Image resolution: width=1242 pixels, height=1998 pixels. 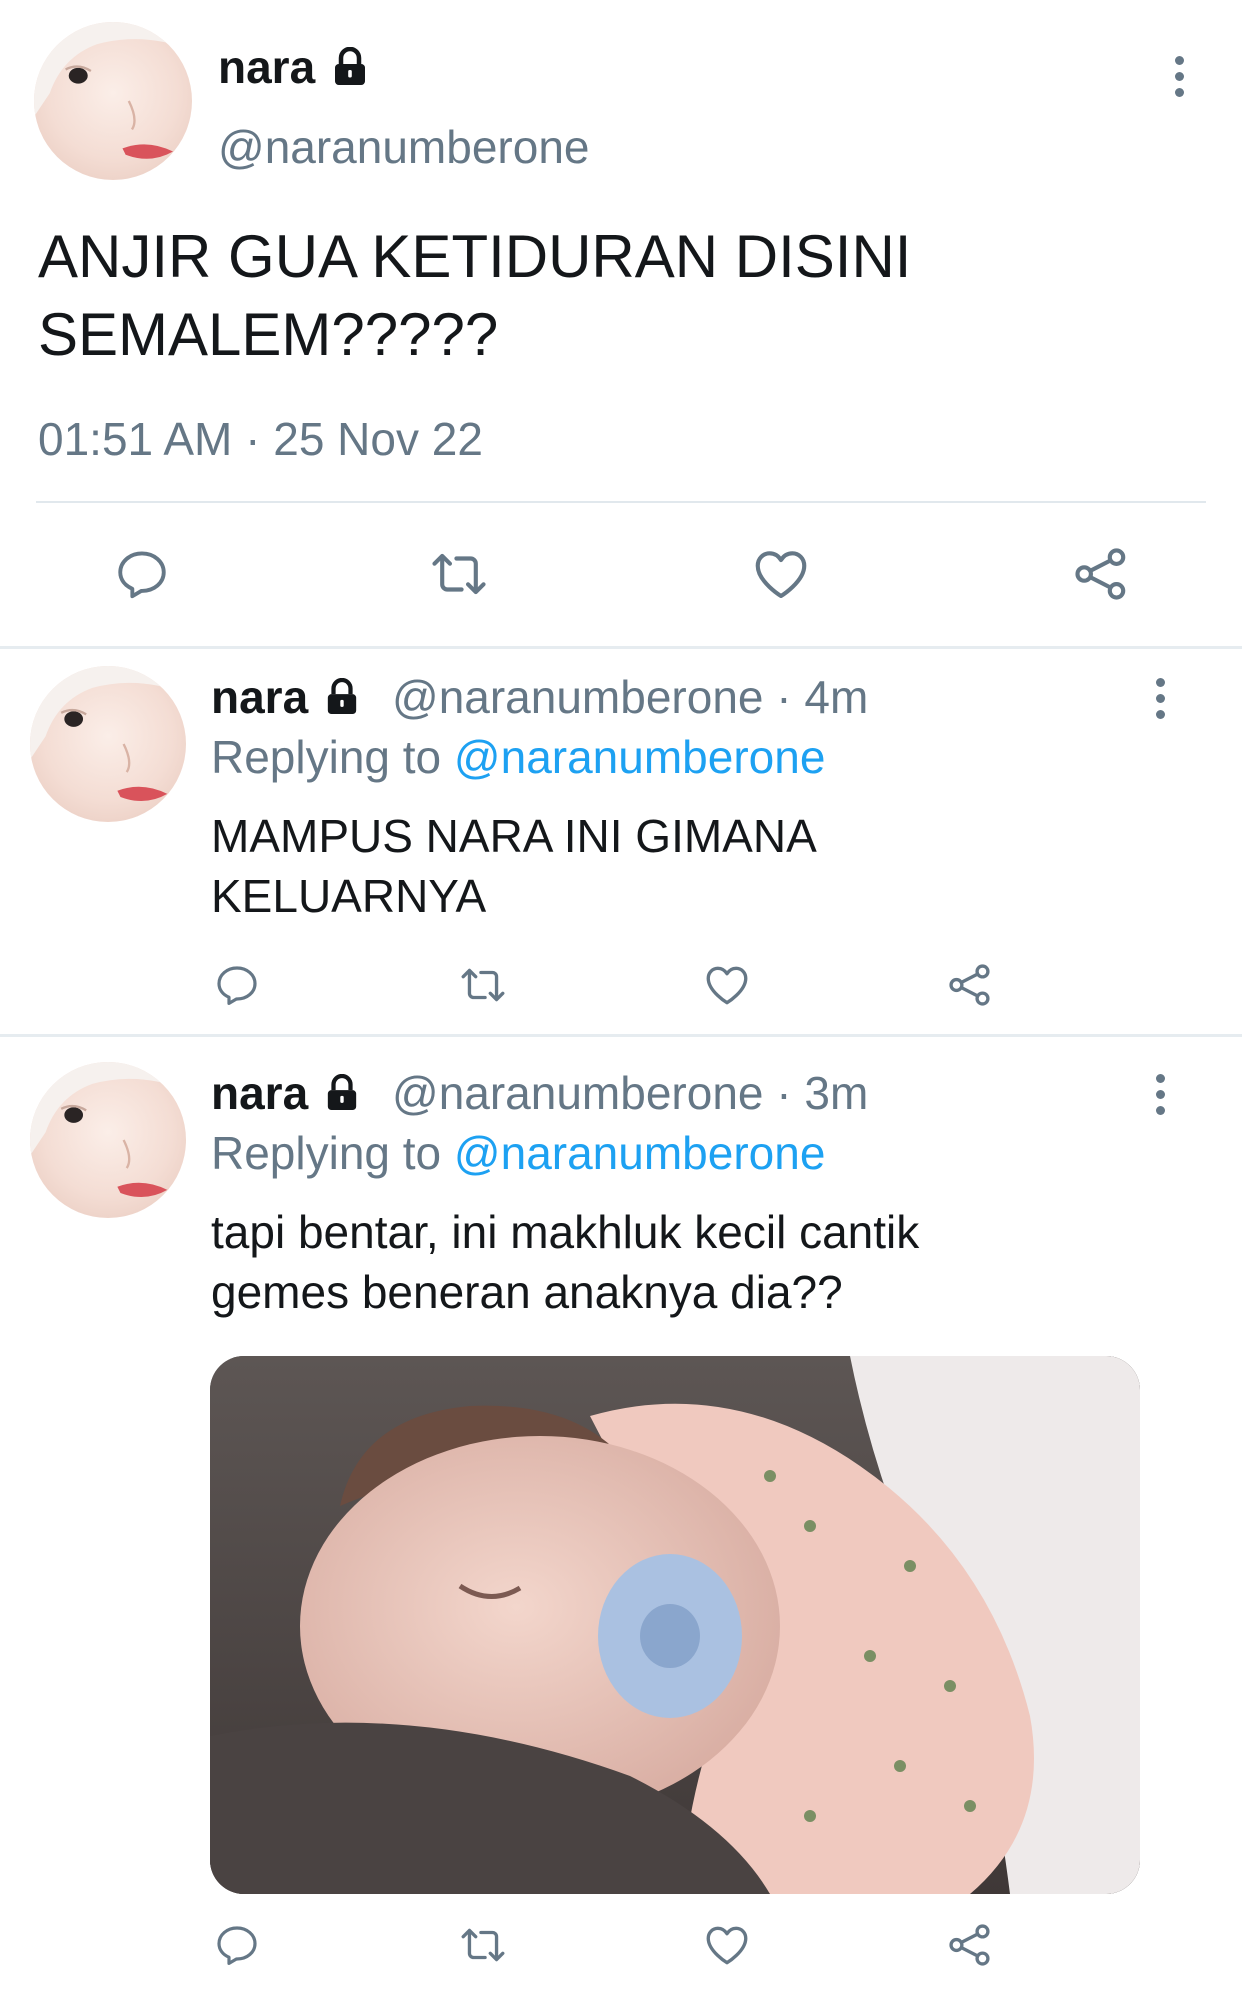 What do you see at coordinates (527, 1292) in the screenshot?
I see `tweet-text-line: gemes beneran anaknya dia??` at bounding box center [527, 1292].